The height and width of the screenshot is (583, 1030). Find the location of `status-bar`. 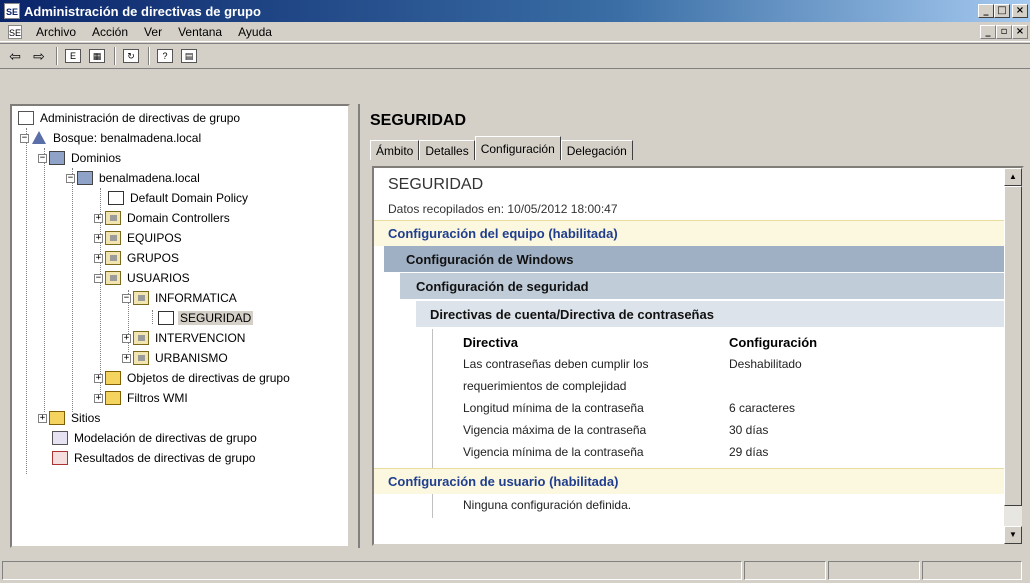

status-bar is located at coordinates (515, 570).